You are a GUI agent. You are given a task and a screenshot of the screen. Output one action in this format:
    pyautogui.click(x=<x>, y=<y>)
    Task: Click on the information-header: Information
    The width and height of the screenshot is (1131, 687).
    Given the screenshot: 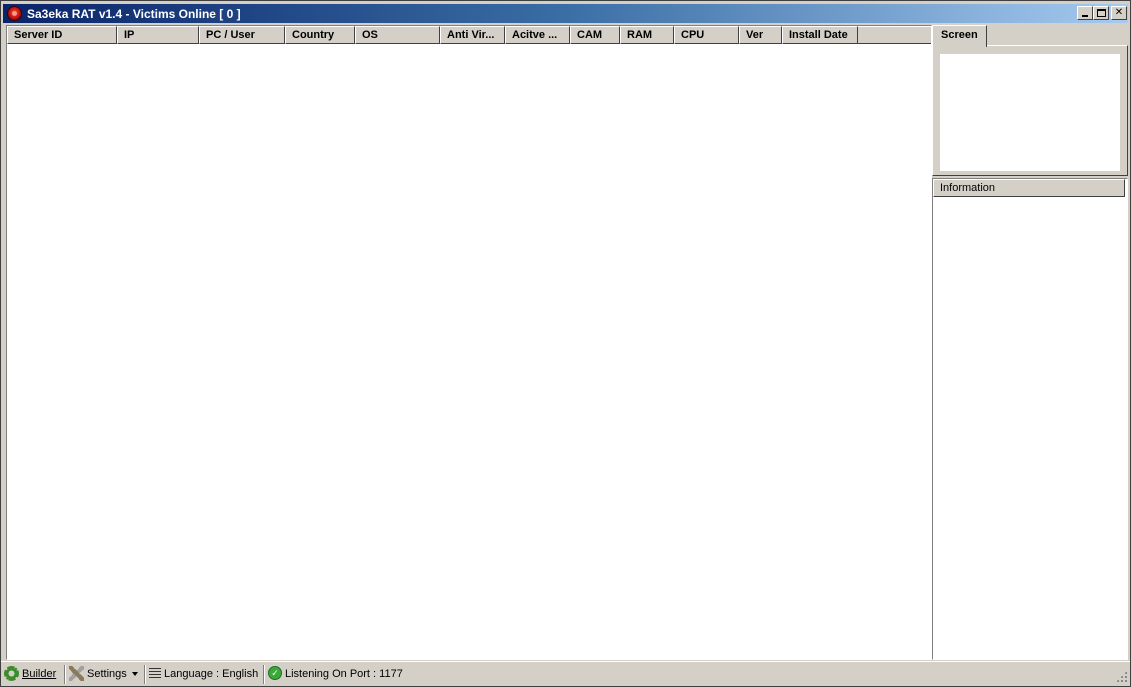 What is the action you would take?
    pyautogui.click(x=1029, y=188)
    